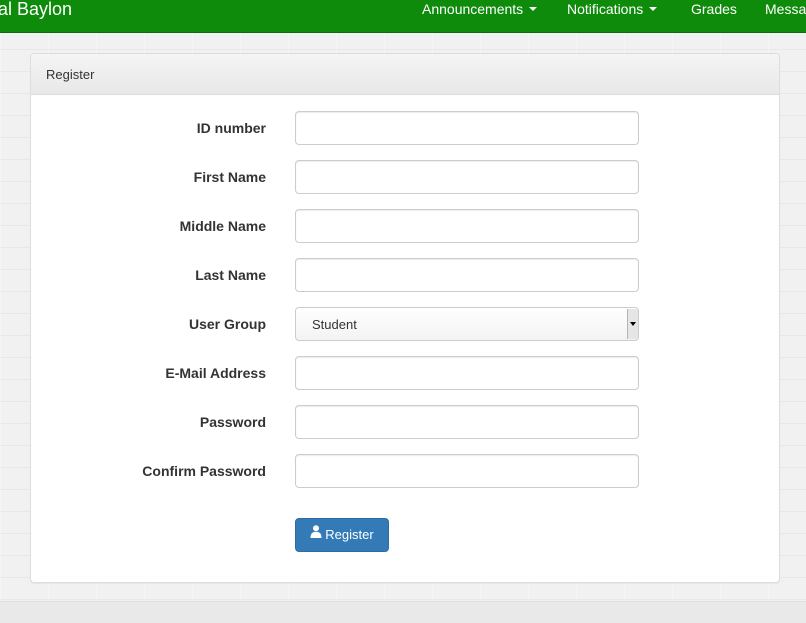 The width and height of the screenshot is (806, 623). I want to click on nav-item-label: Notifications, so click(605, 9).